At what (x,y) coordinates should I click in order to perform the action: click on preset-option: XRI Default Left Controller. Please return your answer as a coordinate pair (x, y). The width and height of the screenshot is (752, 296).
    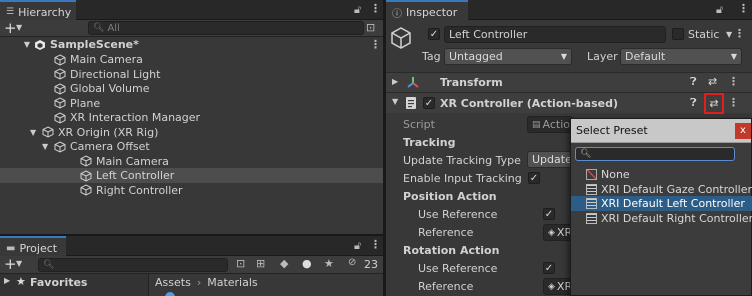
    Looking at the image, I should click on (661, 203).